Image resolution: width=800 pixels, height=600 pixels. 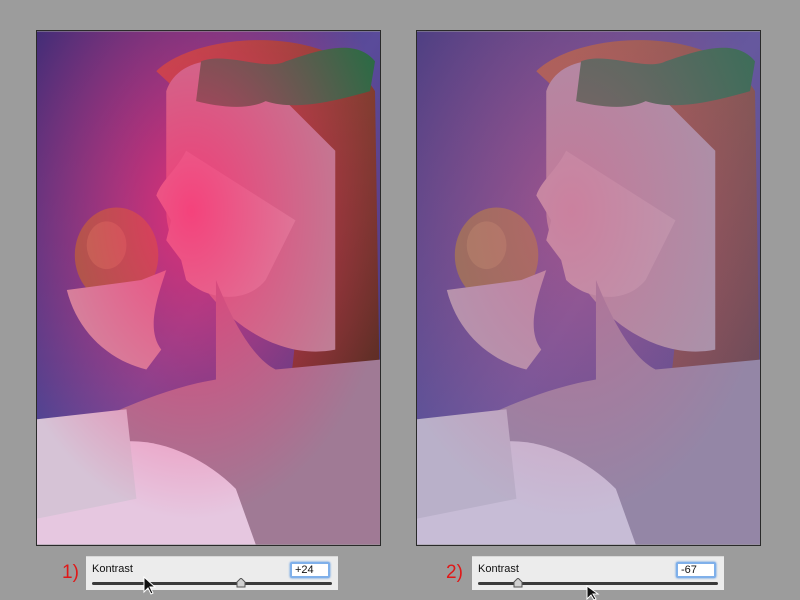 What do you see at coordinates (212, 573) in the screenshot?
I see `contrast-slider-panel-1: Kontrast +24` at bounding box center [212, 573].